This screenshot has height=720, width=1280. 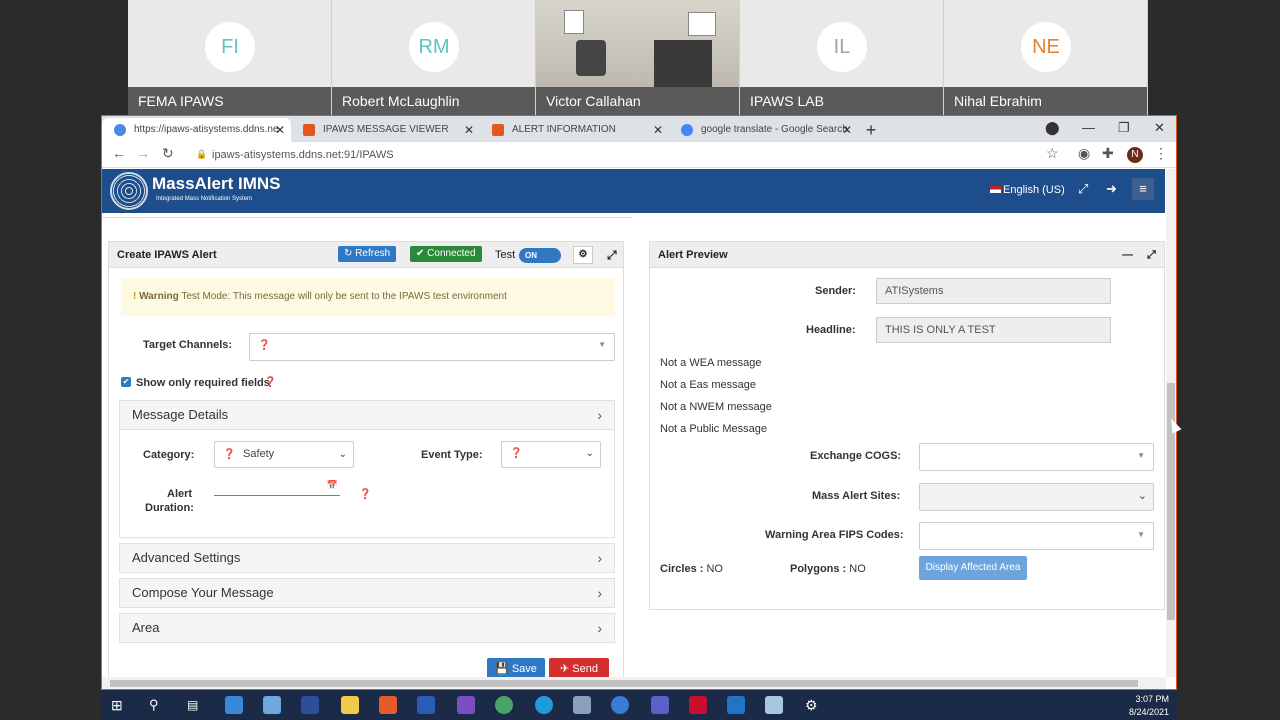 I want to click on browser-tab: IPAWS MESSAGE VIEWER ✕, so click(x=385, y=130).